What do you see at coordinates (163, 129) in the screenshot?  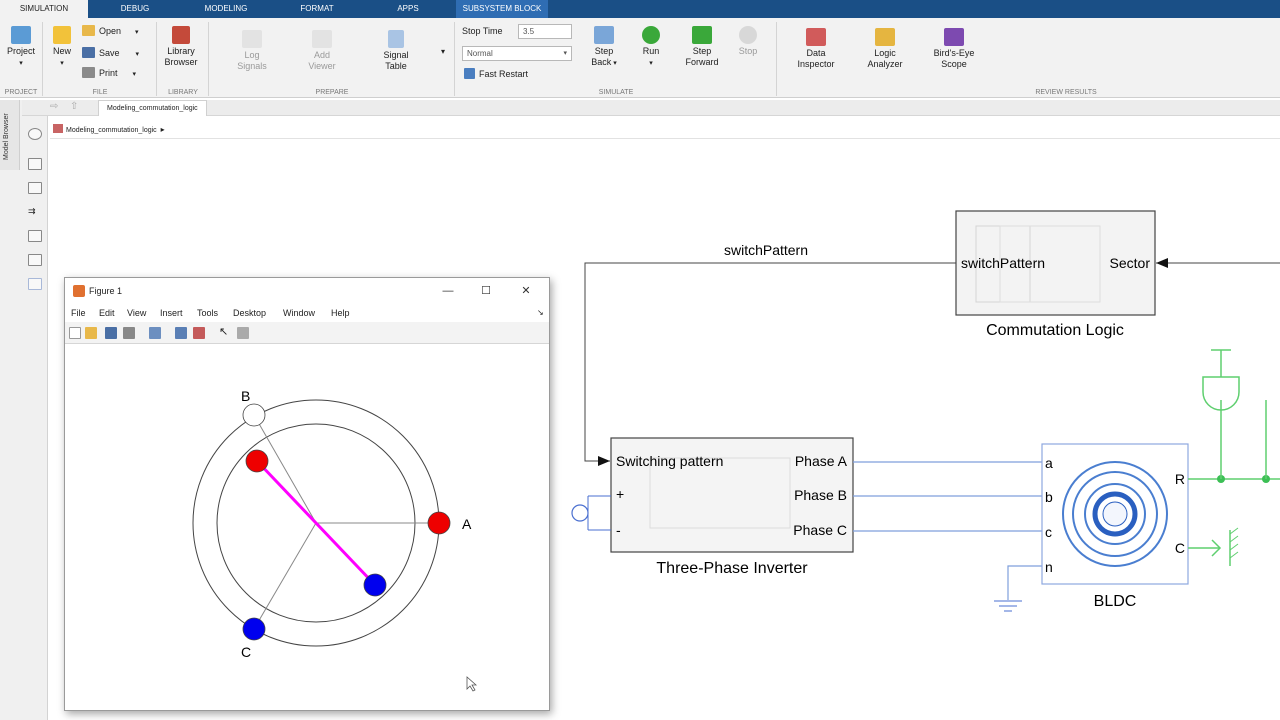 I see `chevron-right-icon: ▸` at bounding box center [163, 129].